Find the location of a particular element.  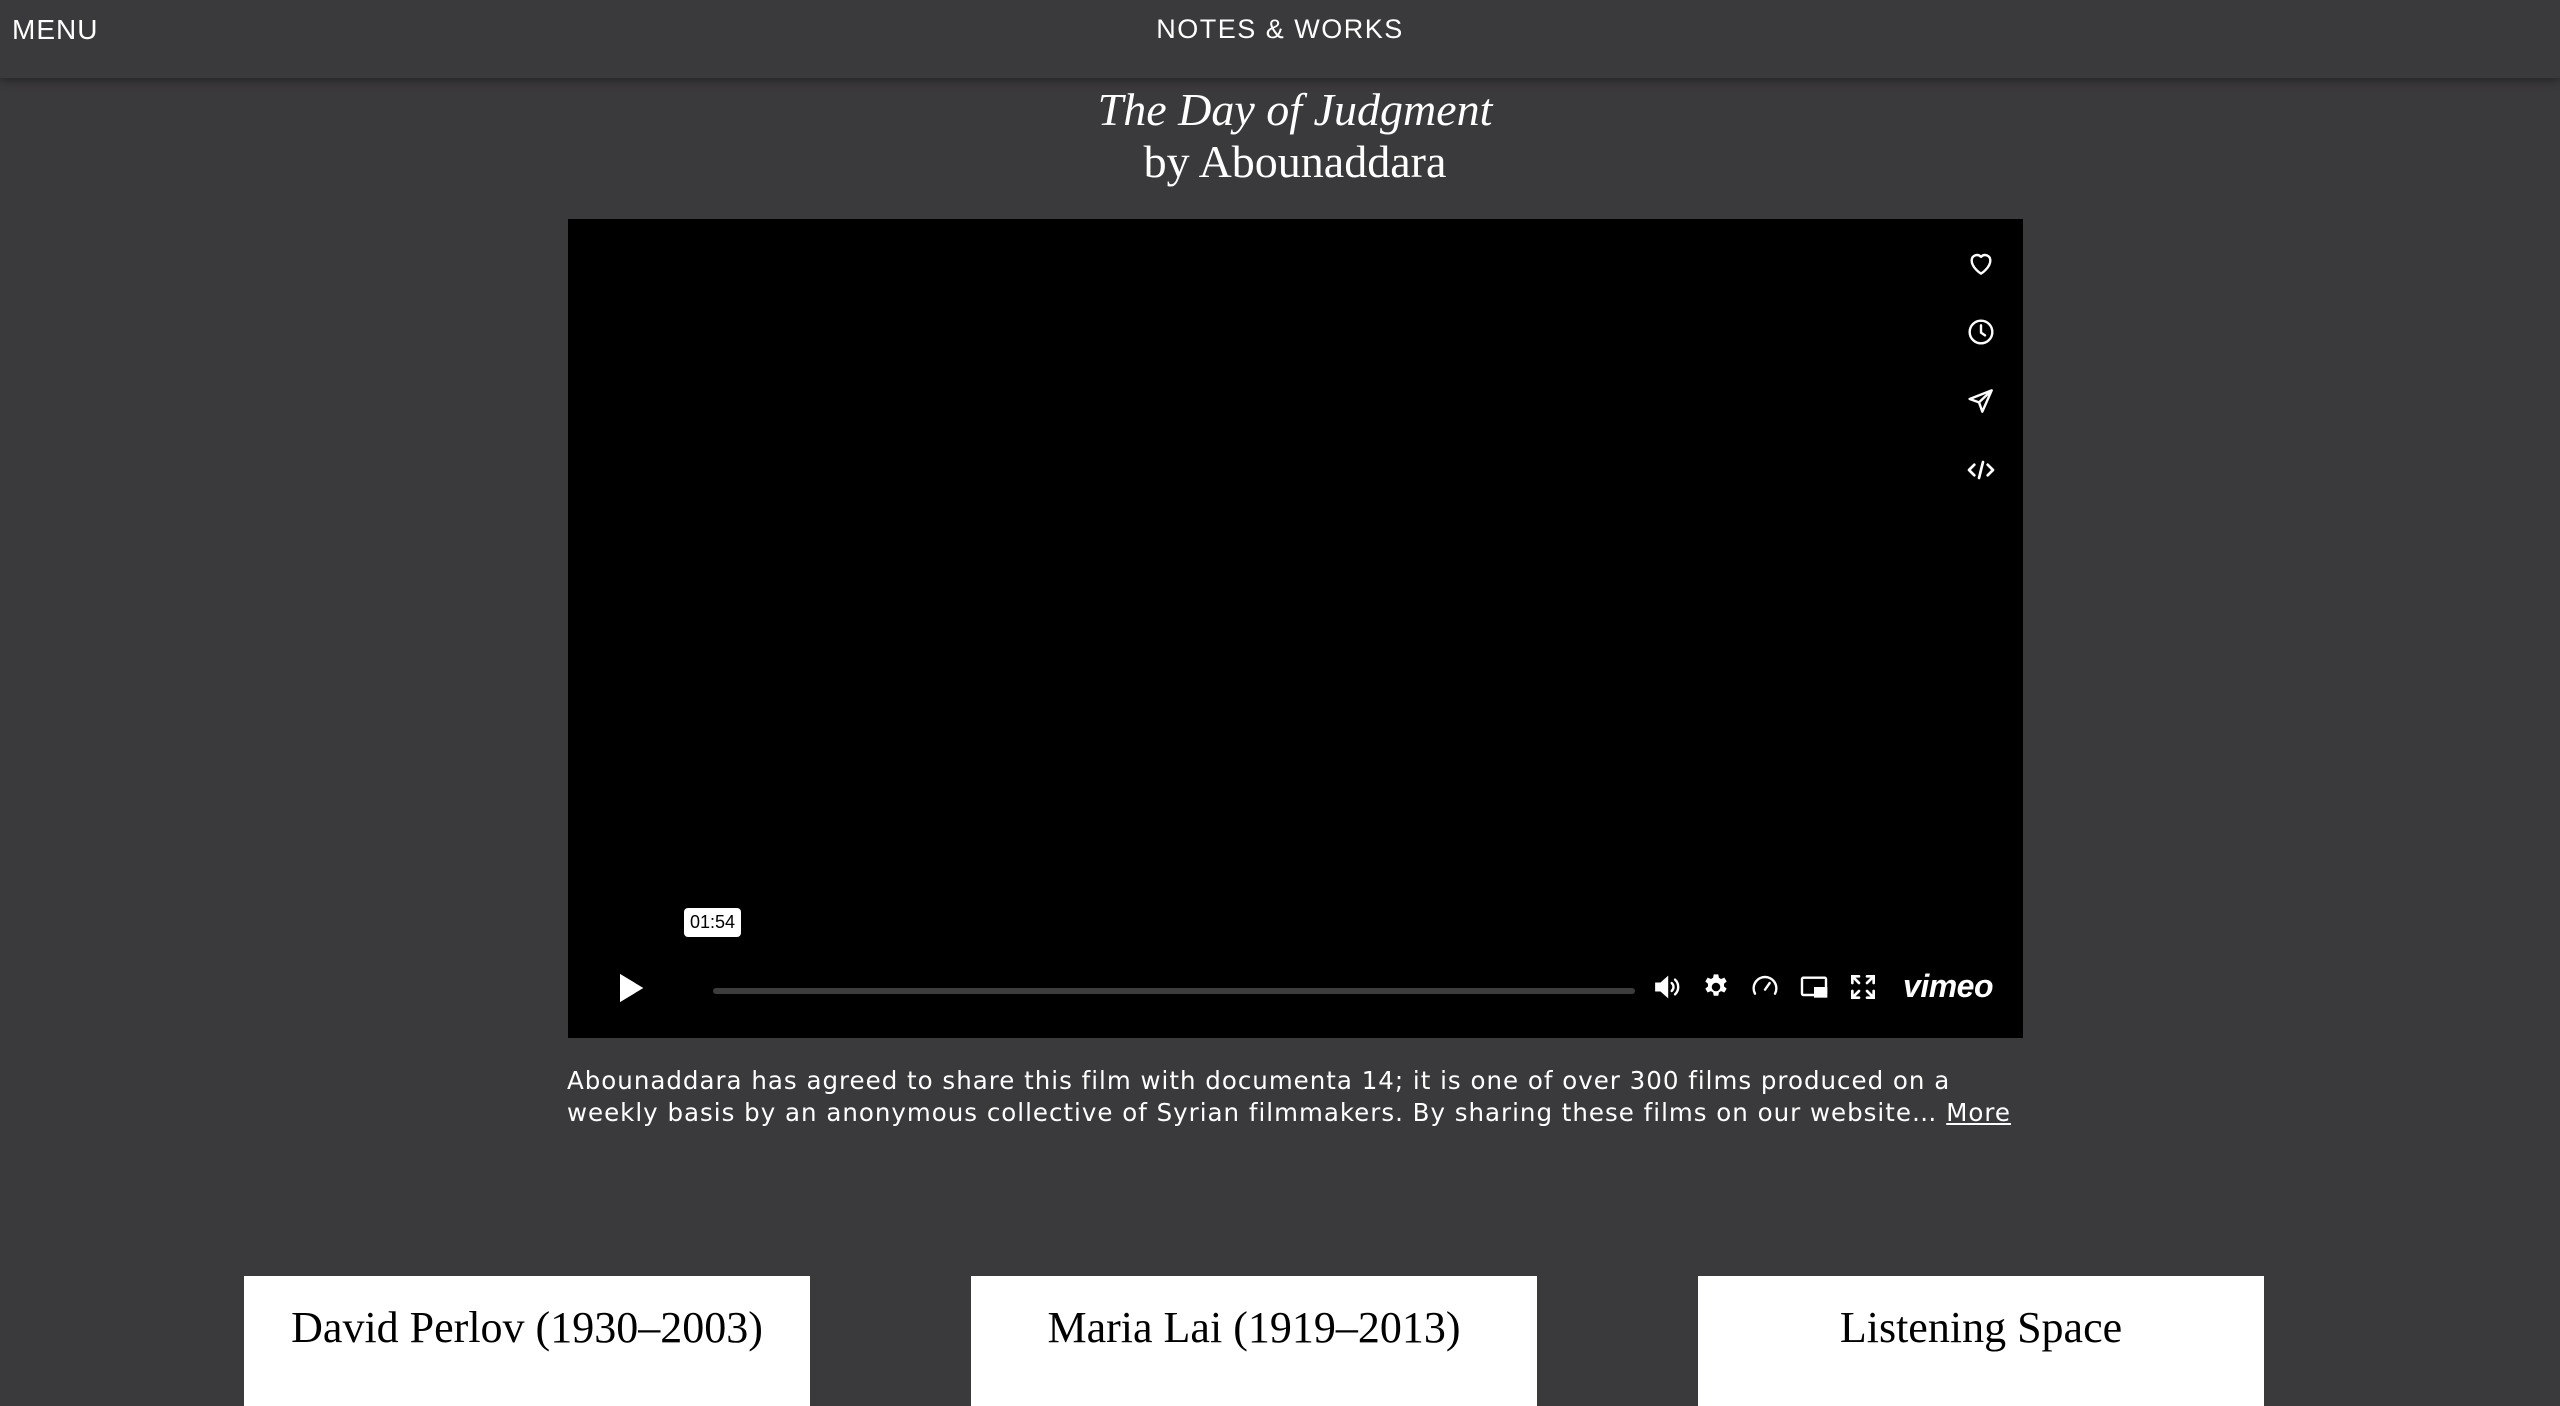

send-icon is located at coordinates (1981, 401).